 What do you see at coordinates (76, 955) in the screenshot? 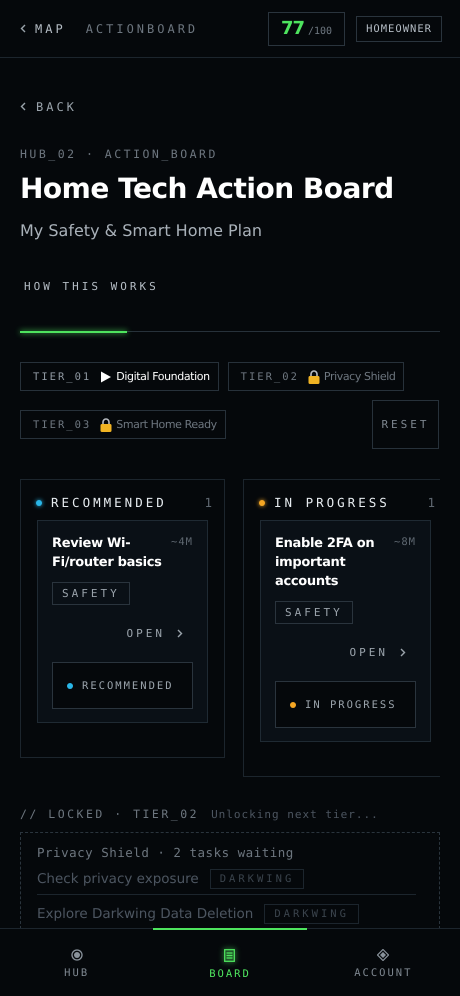
I see `circle-icon` at bounding box center [76, 955].